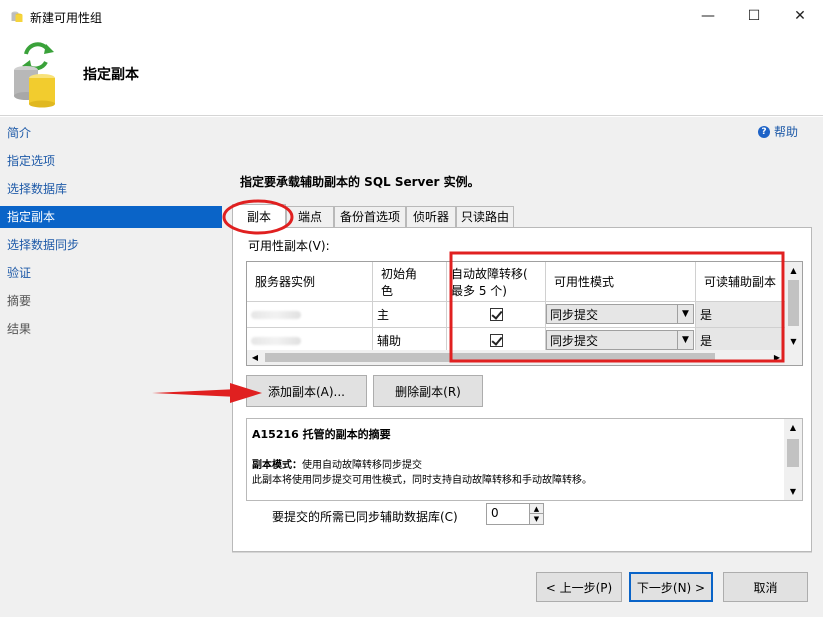 This screenshot has height=617, width=823. What do you see at coordinates (255, 357) in the screenshot?
I see `scroll-left-icon: ◀` at bounding box center [255, 357].